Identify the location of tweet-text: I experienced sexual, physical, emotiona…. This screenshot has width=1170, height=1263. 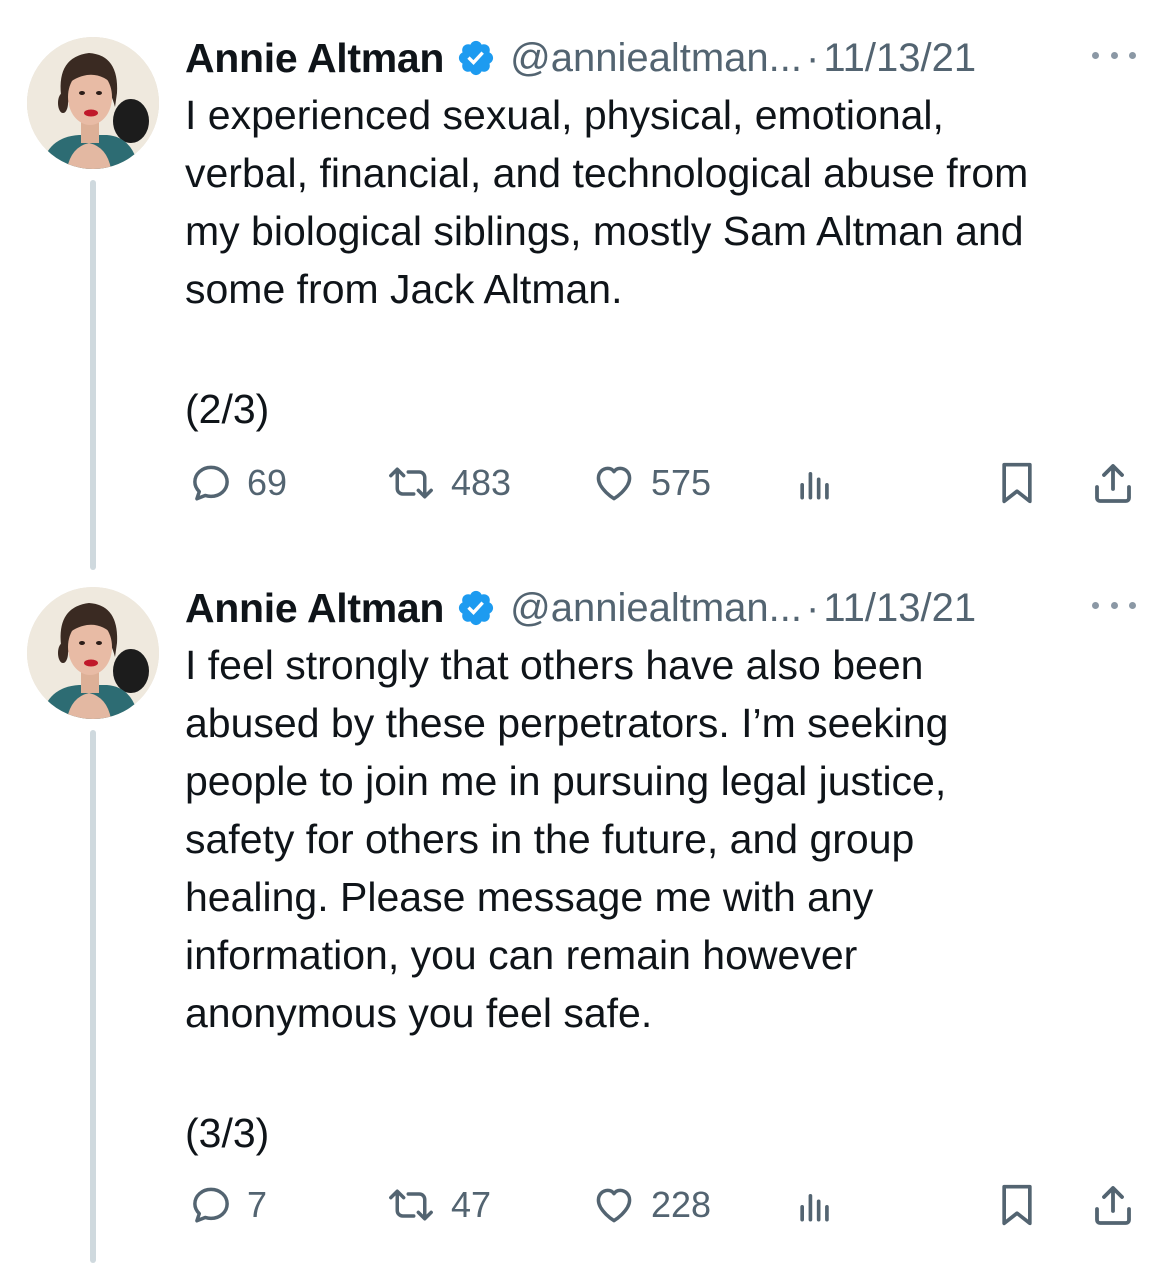
(607, 202).